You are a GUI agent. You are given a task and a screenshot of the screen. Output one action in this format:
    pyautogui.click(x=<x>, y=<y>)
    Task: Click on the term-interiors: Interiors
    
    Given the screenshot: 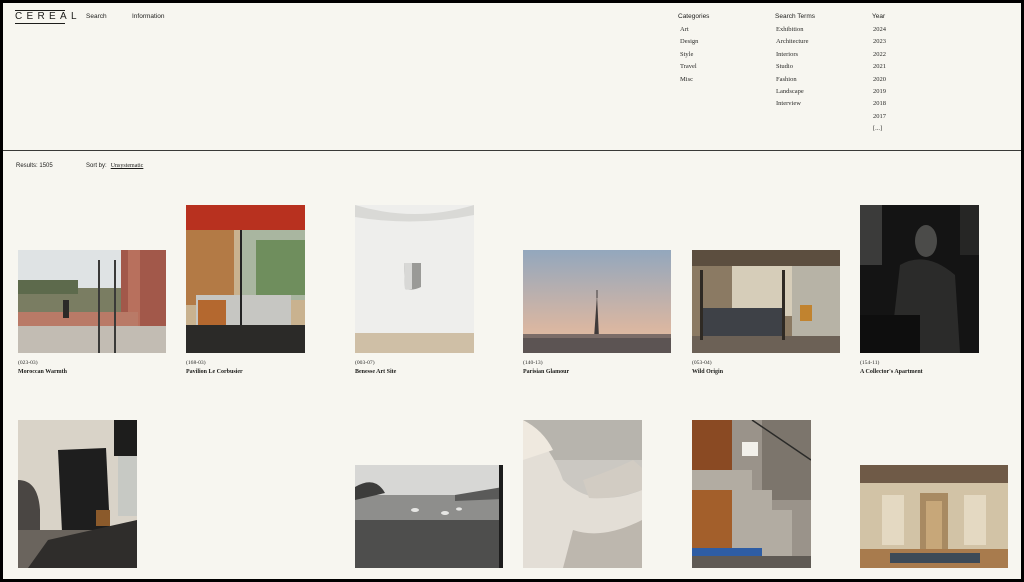 What is the action you would take?
    pyautogui.click(x=792, y=56)
    